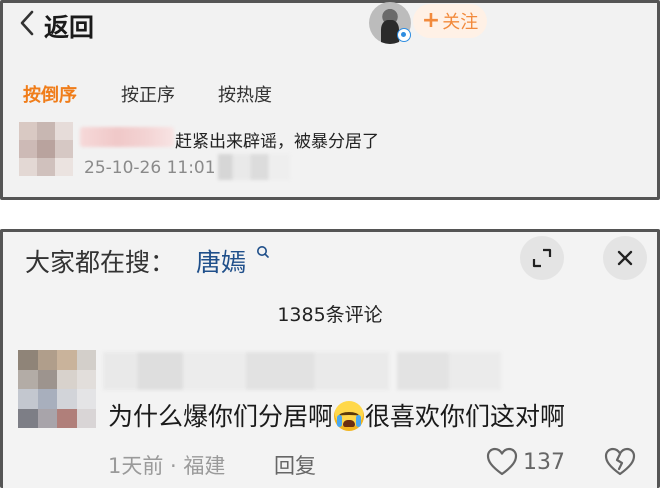  I want to click on comment-meta-blurred, so click(254, 167).